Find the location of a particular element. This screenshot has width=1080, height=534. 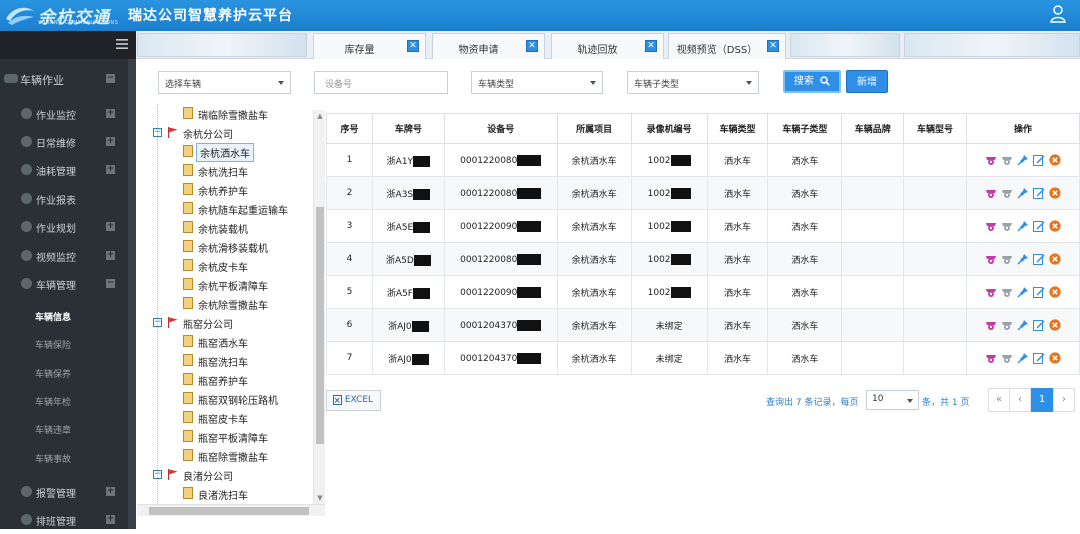

nav-item-monitoring: 作业监控 + is located at coordinates (64, 114).